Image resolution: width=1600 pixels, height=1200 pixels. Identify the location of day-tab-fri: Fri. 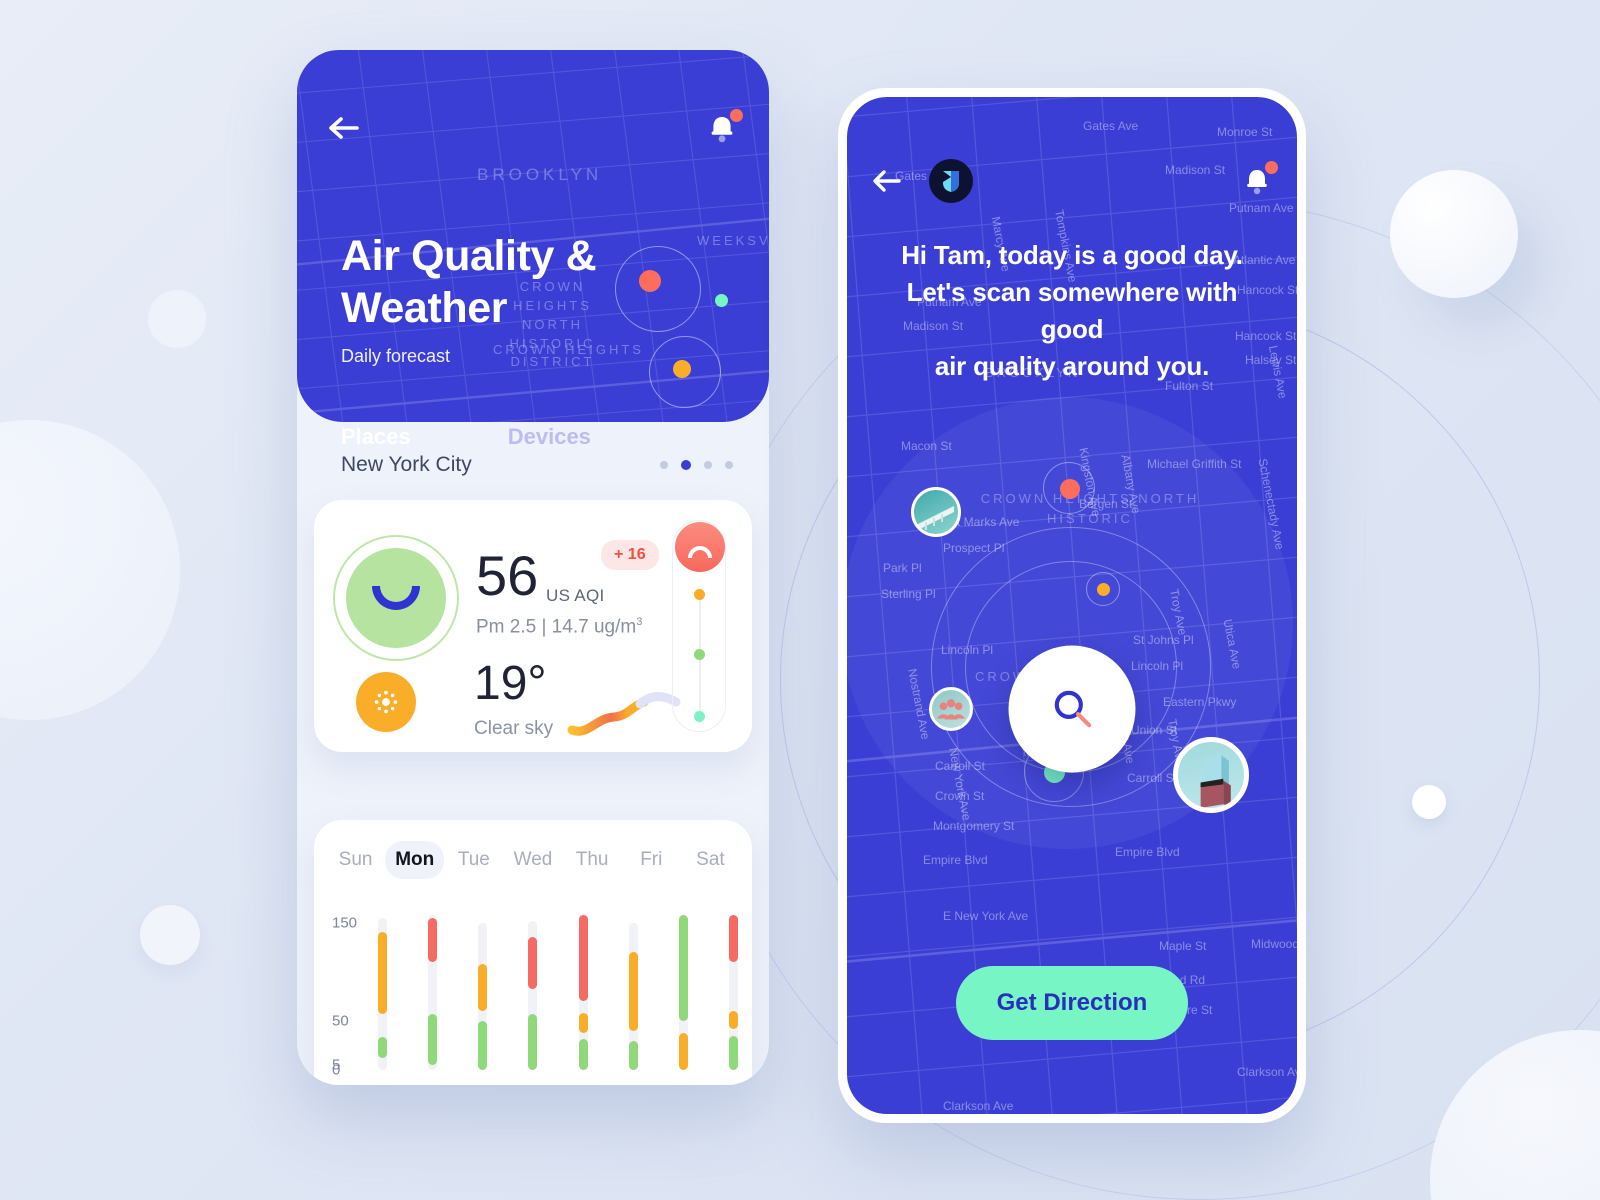
(651, 860).